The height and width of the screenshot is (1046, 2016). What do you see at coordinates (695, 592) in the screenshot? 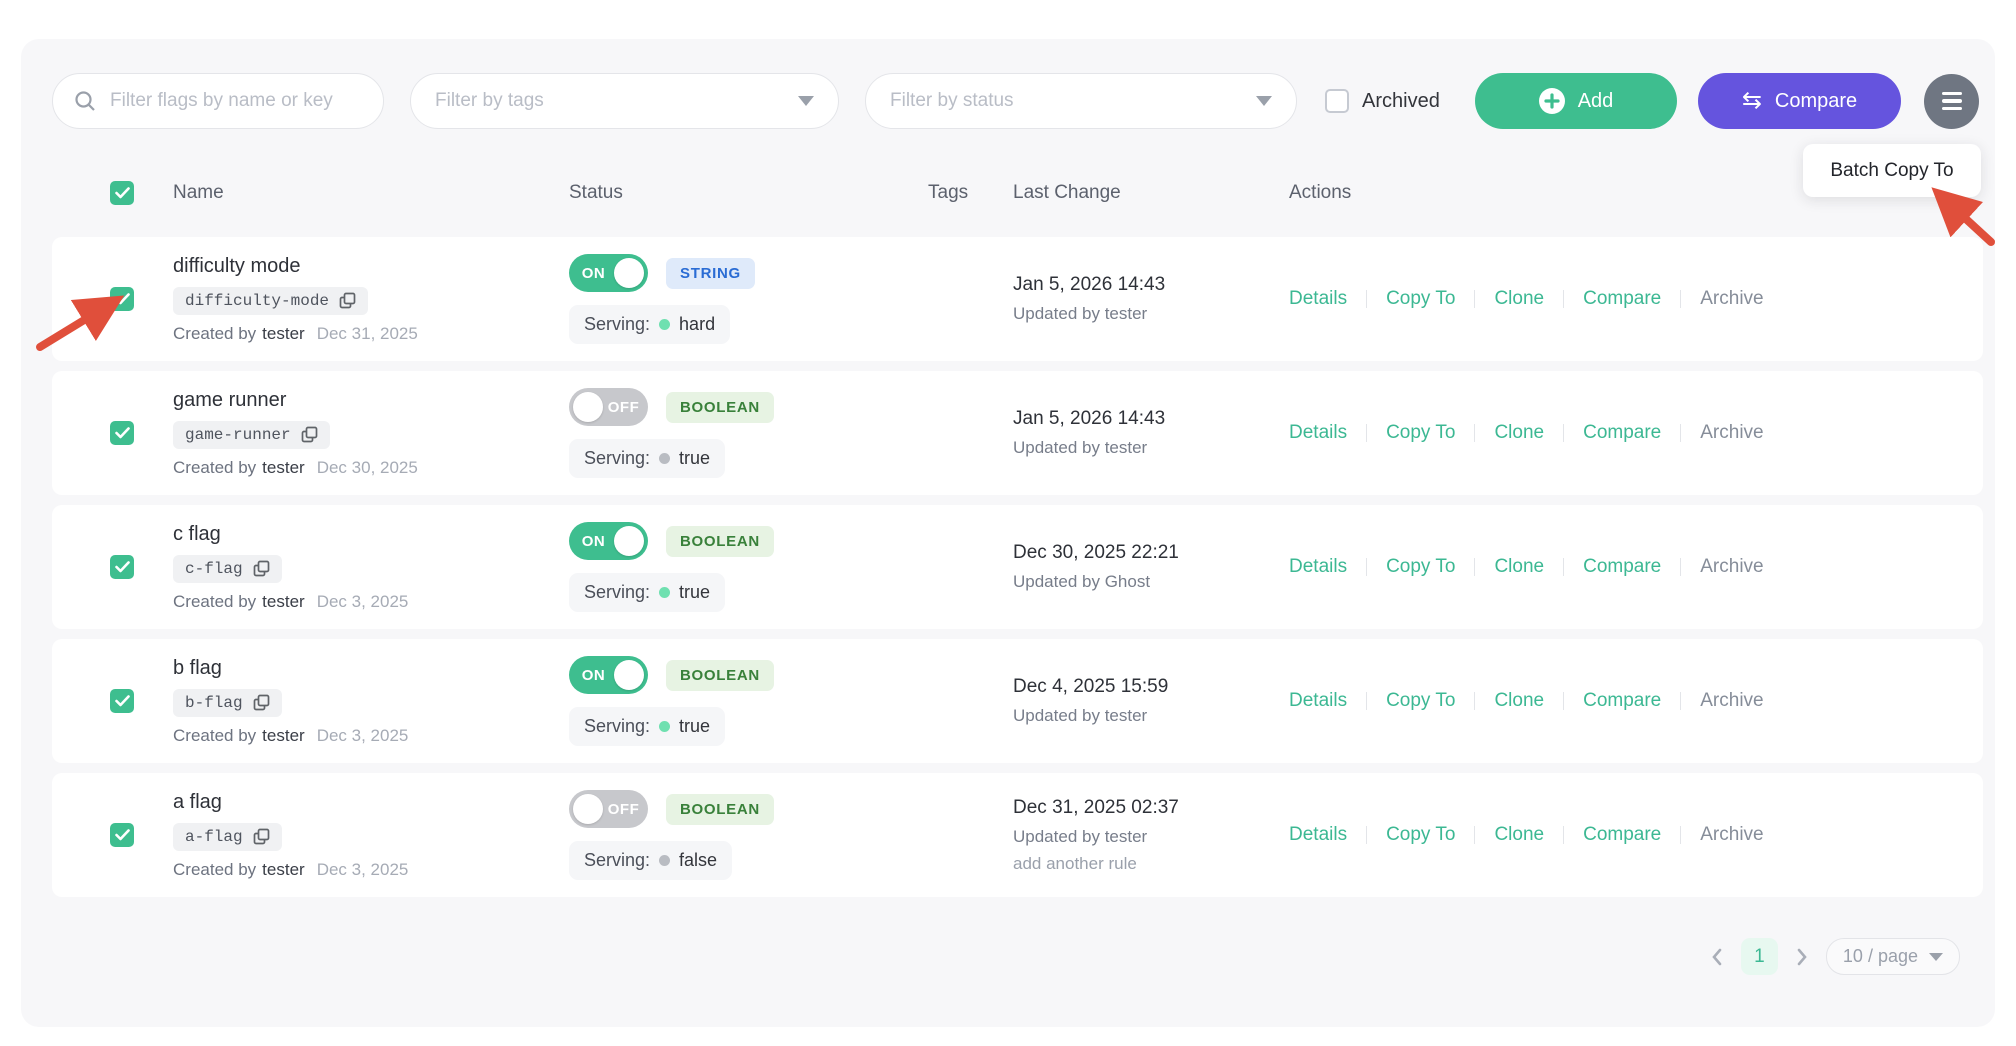
I see `serving-value: true` at bounding box center [695, 592].